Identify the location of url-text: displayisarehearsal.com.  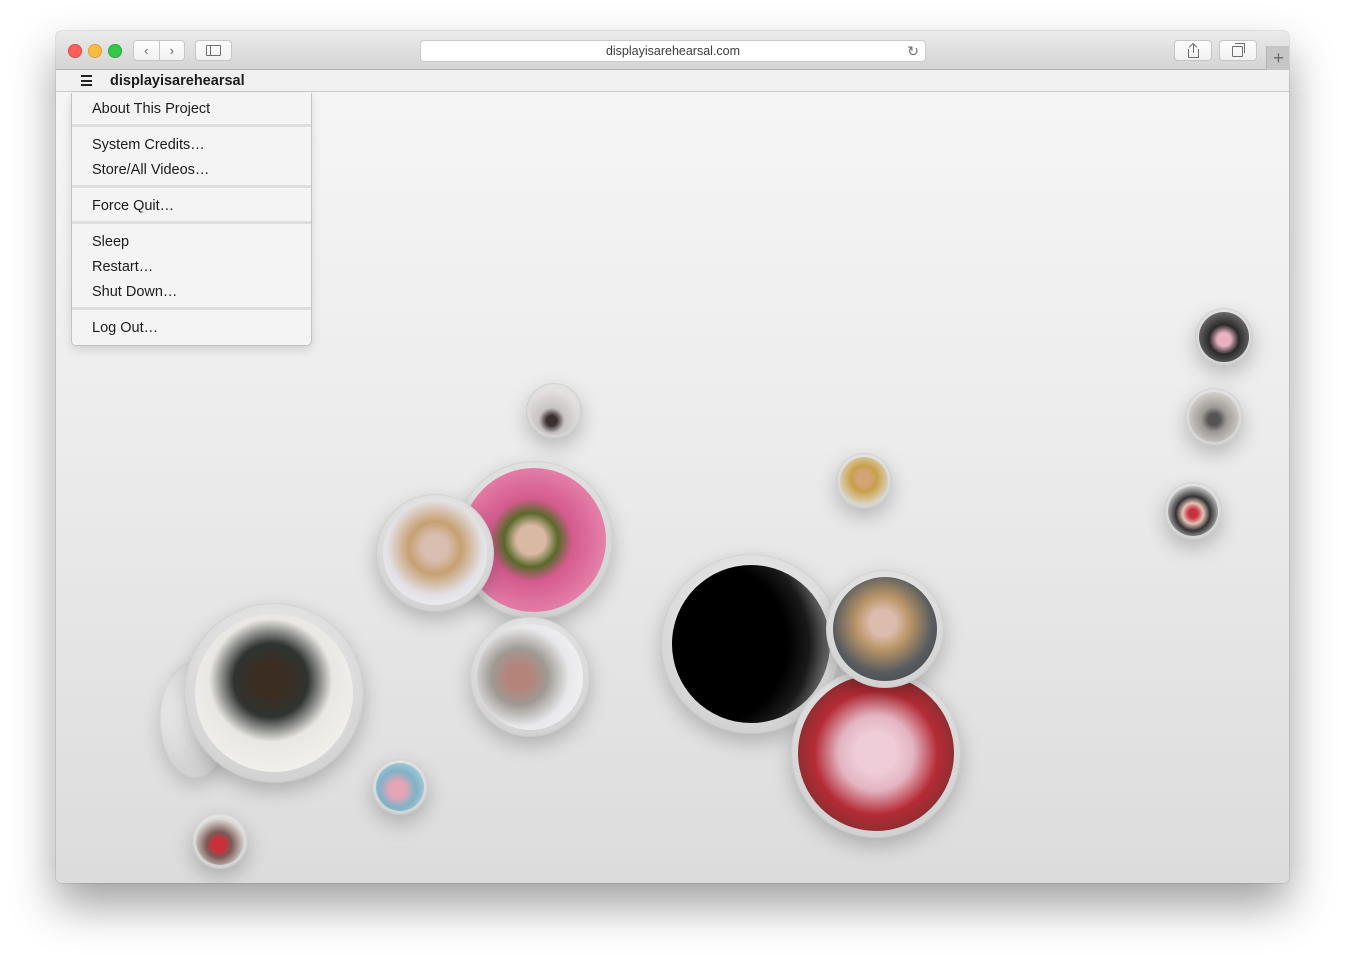
(673, 51).